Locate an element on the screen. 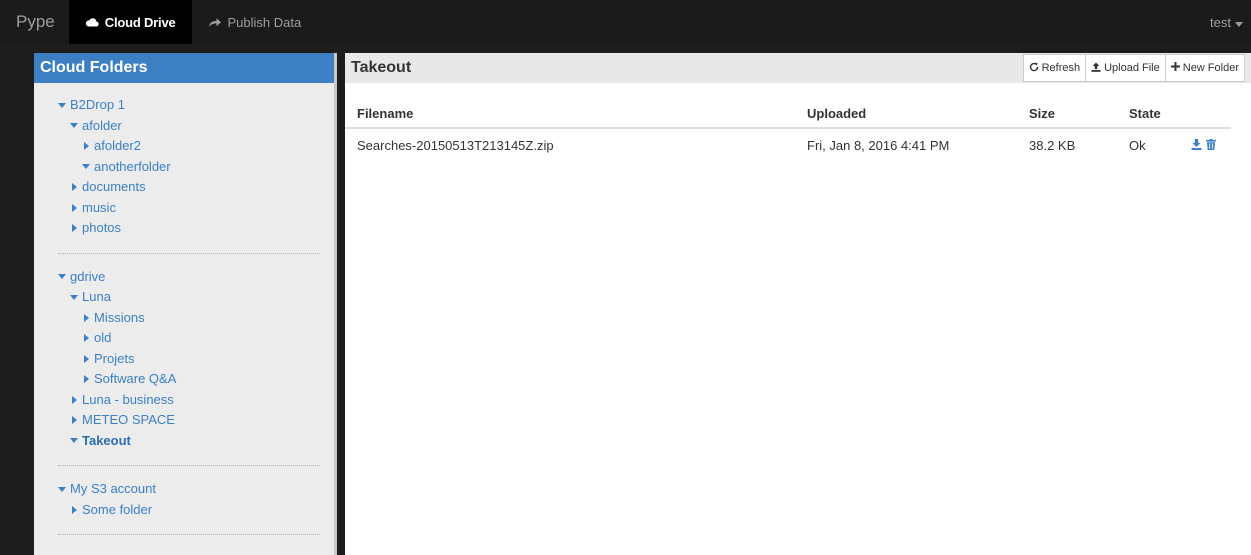 The width and height of the screenshot is (1251, 555). folder-label: Missions is located at coordinates (119, 317).